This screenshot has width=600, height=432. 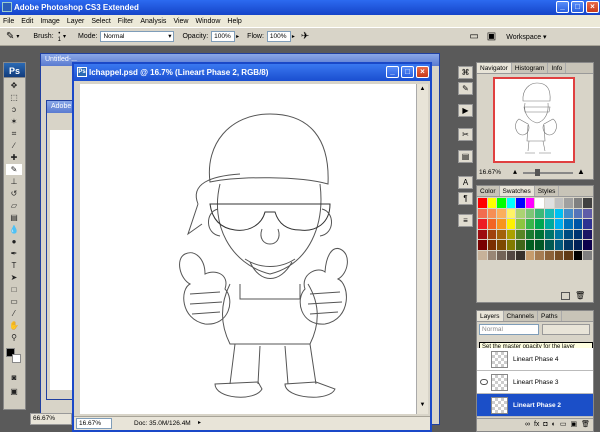 What do you see at coordinates (577, 7) in the screenshot?
I see `maximize-button: □` at bounding box center [577, 7].